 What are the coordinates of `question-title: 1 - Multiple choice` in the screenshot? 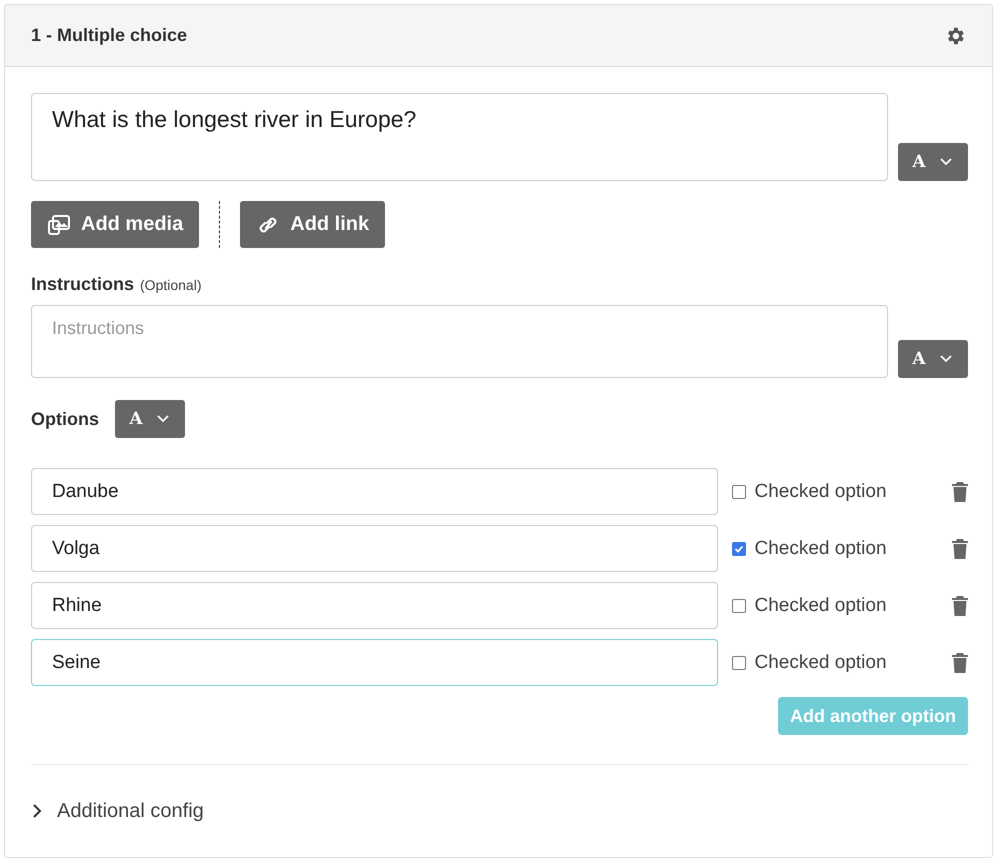 It's located at (109, 35).